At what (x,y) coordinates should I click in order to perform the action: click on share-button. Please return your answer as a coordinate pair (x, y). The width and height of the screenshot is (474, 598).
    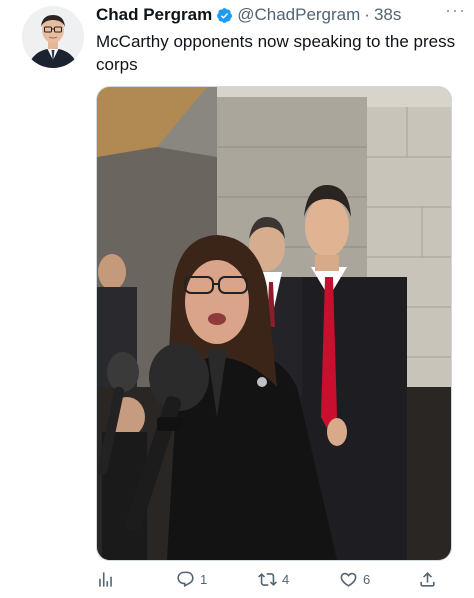
    Looking at the image, I should click on (427, 579).